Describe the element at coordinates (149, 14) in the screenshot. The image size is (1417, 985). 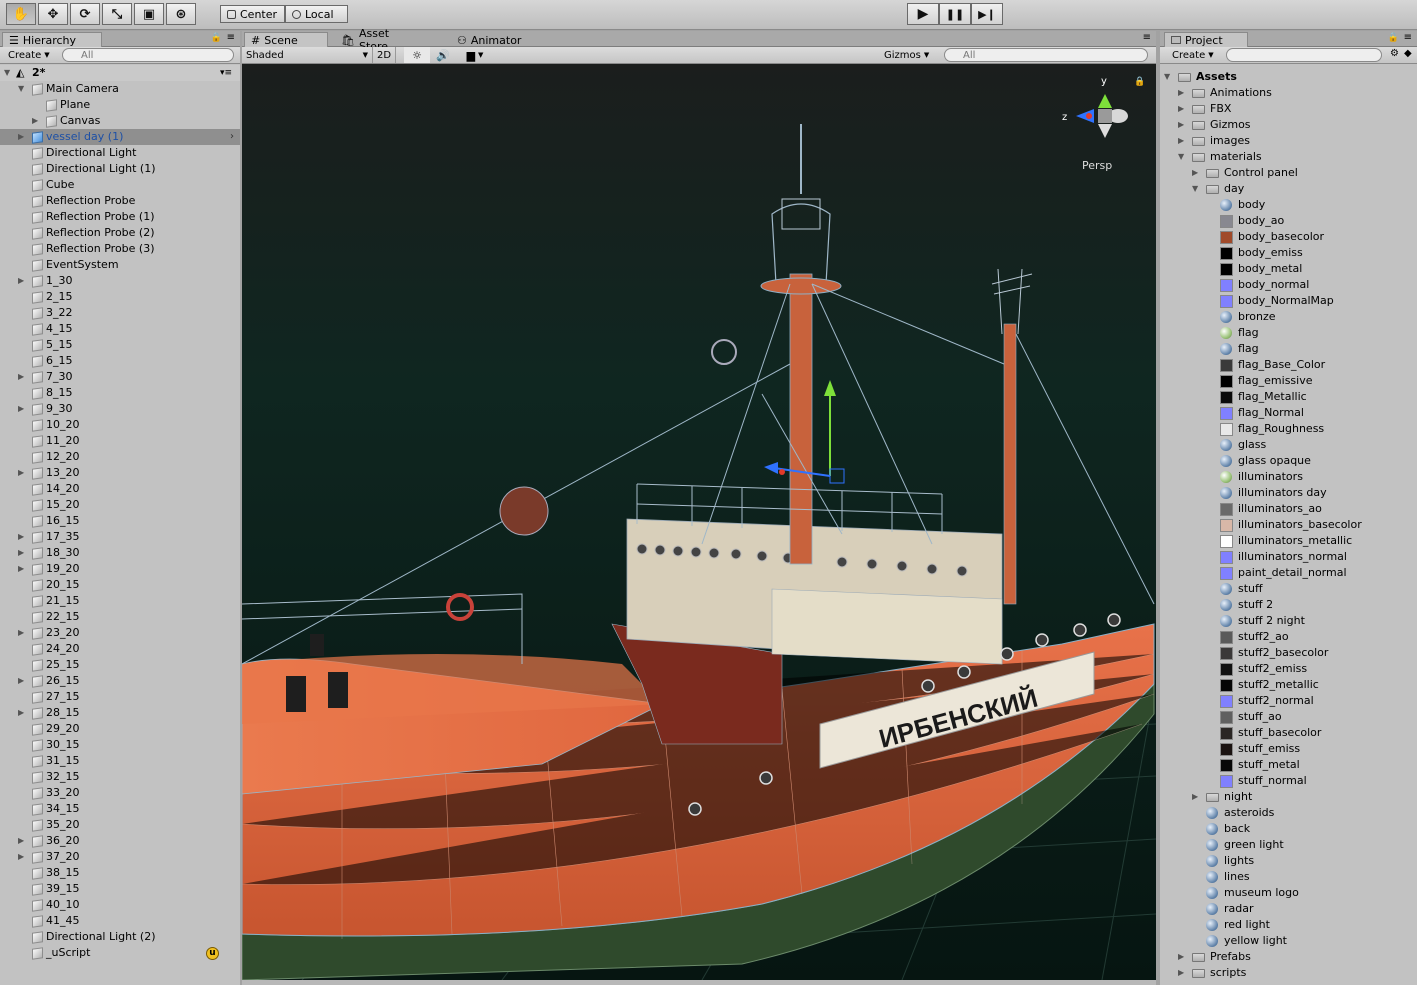
I see `rect-tool-button: ▣` at that location.